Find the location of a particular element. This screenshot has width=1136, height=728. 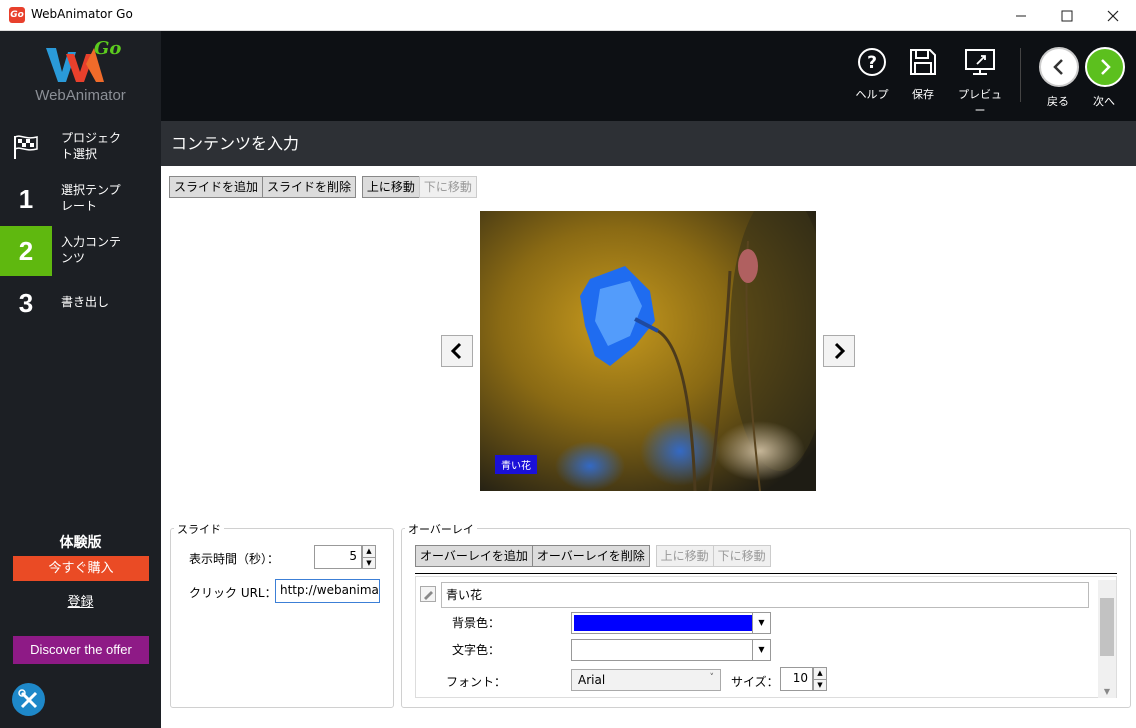

slide-toolbar: スライドを追加 スライドを削除 上に移動 下に移動 is located at coordinates (323, 187).